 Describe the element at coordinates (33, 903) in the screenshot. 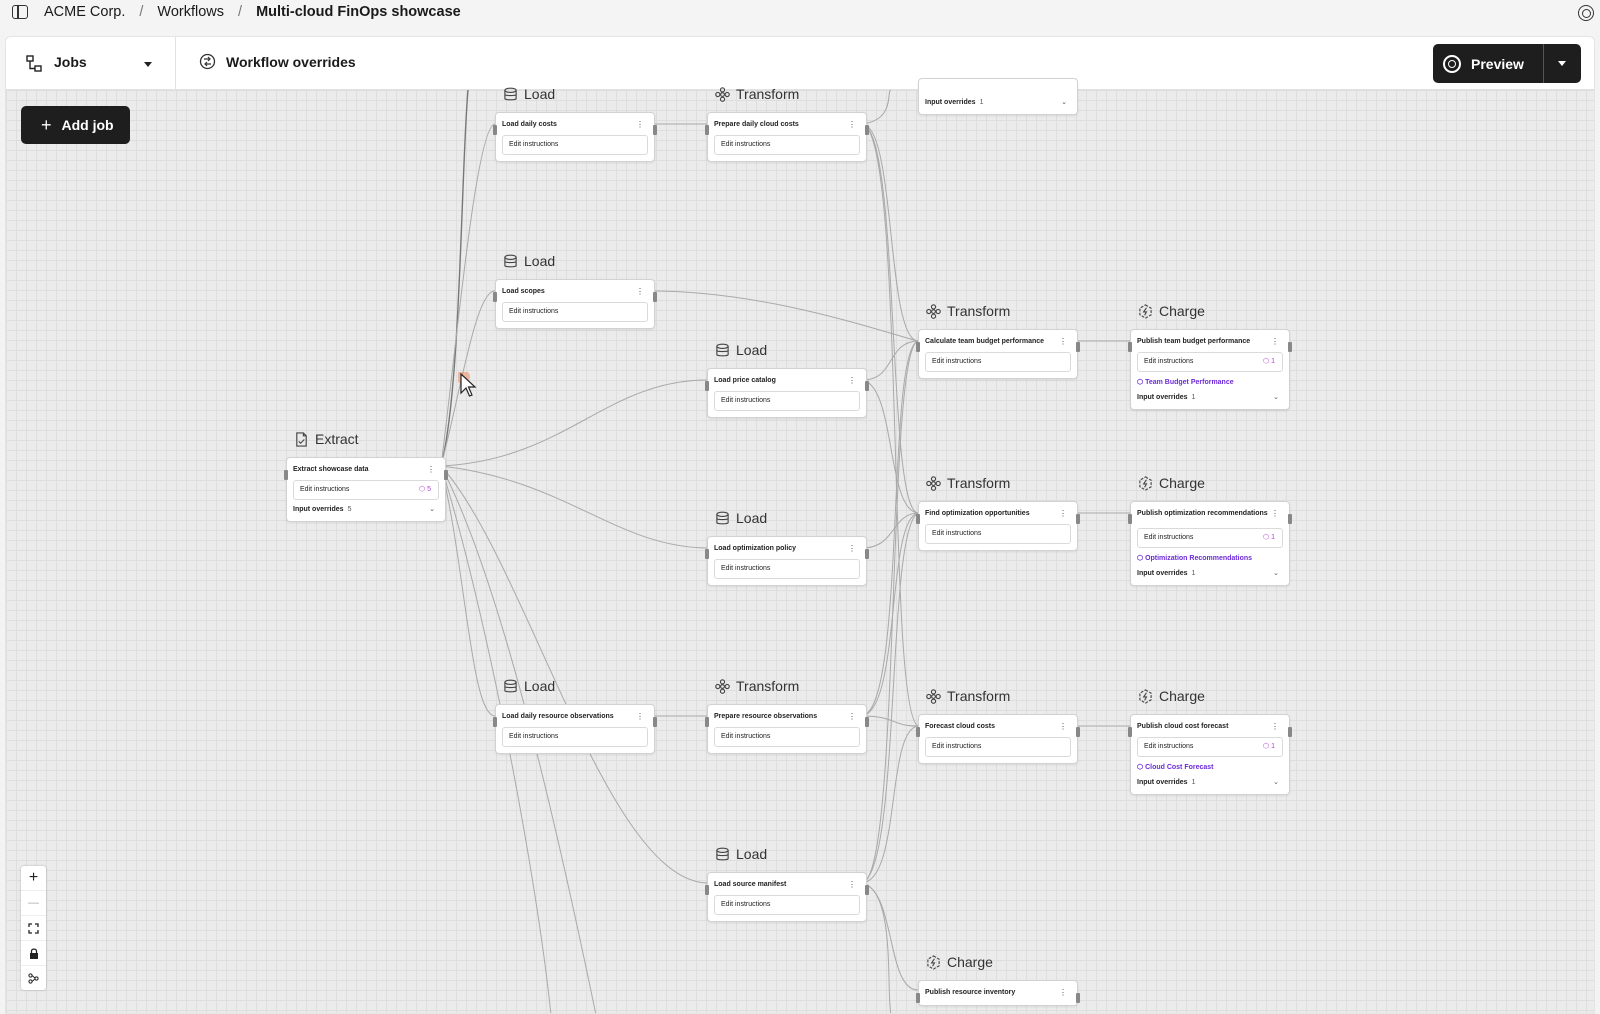

I see `zoom-out-button: —` at that location.